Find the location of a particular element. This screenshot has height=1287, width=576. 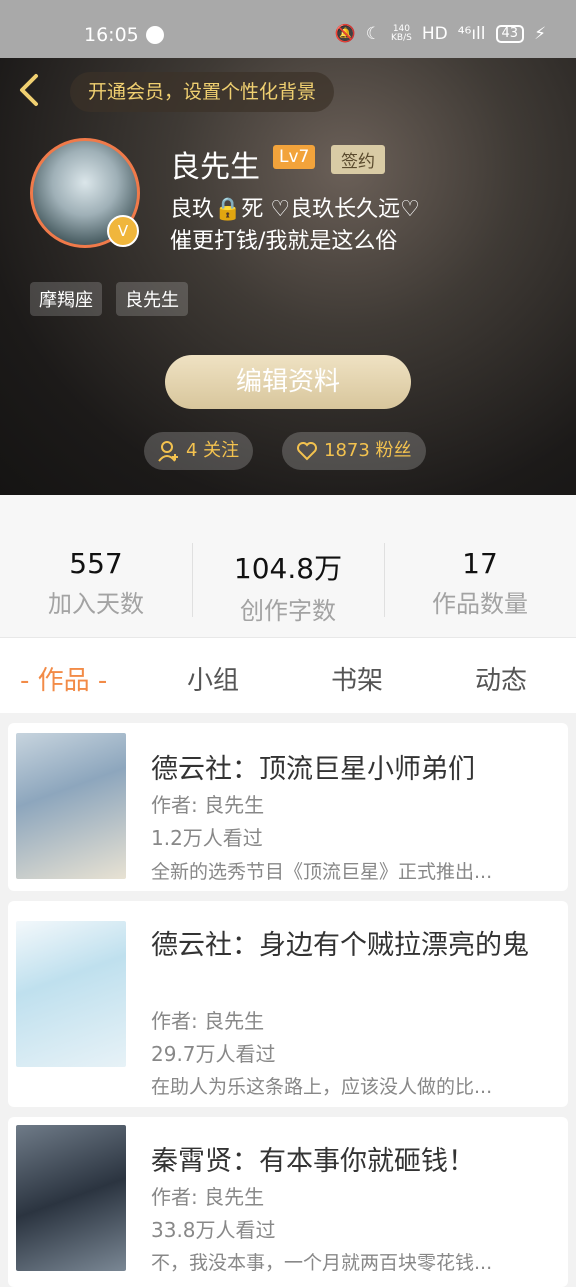

bio-line-1: 良玖🔒死 ♡良玖长久远♡ is located at coordinates (295, 209).